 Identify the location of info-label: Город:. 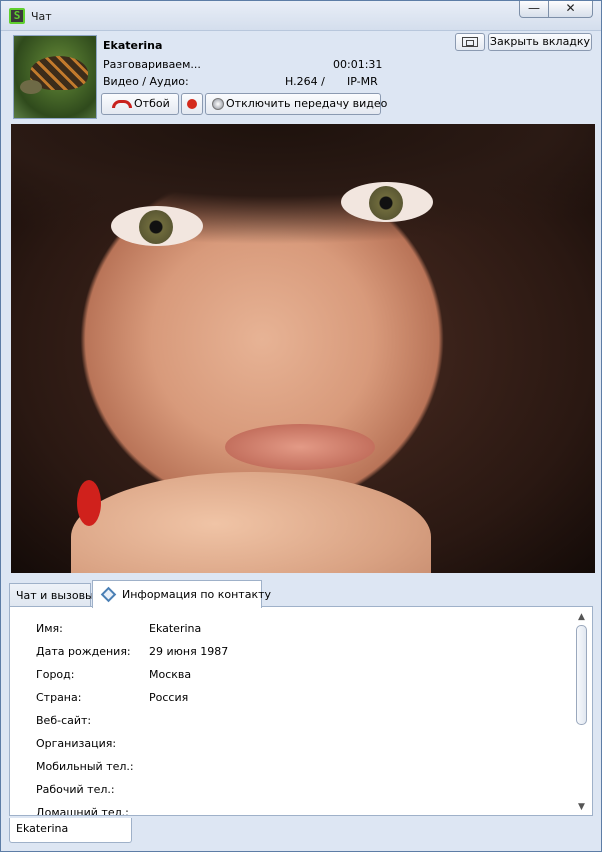
(55, 674).